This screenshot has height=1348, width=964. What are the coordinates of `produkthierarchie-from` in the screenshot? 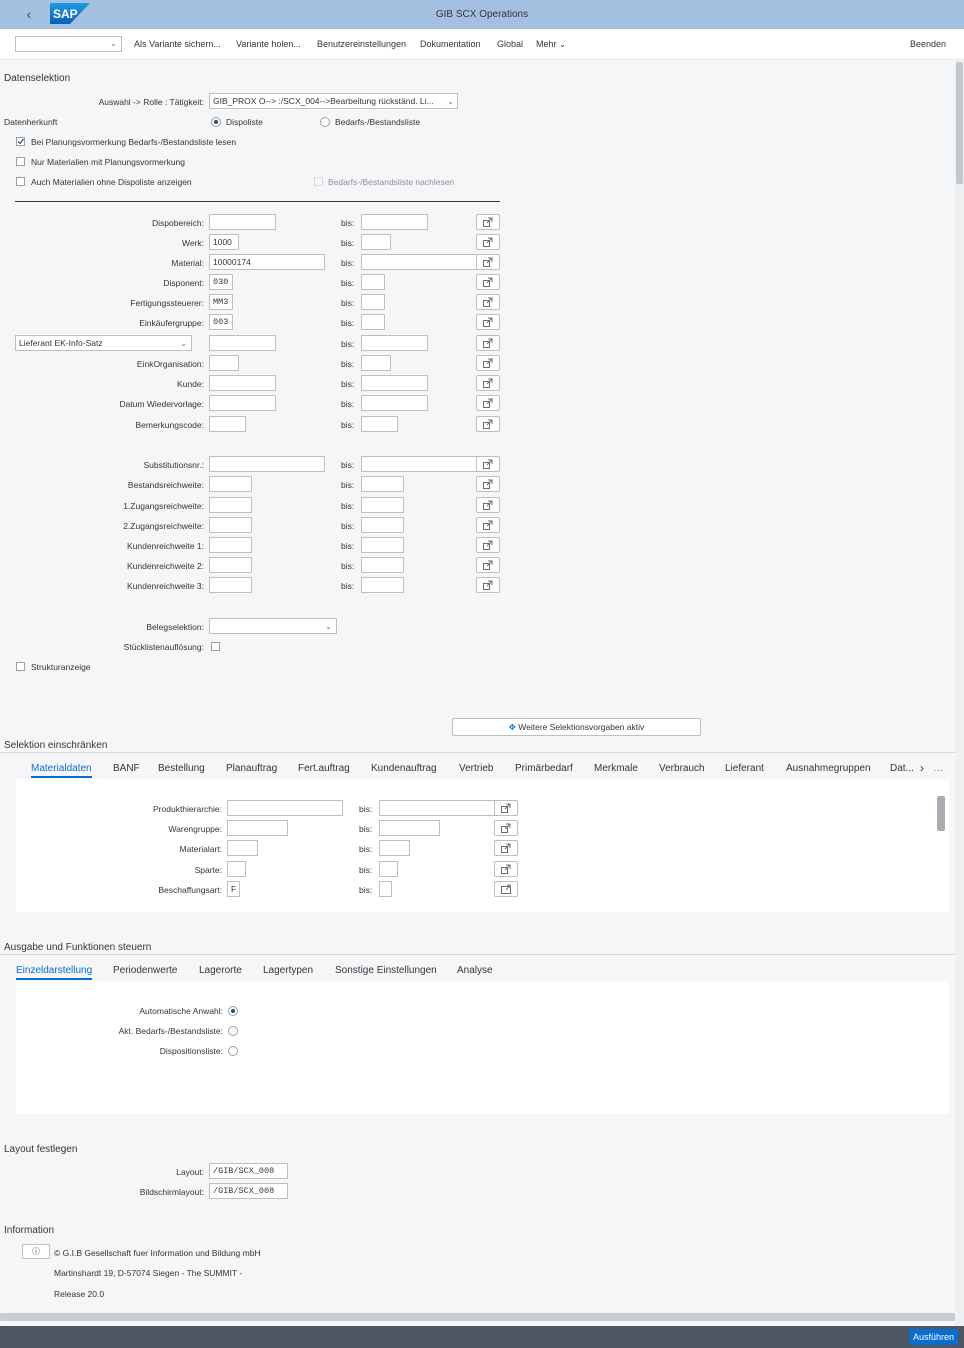 It's located at (285, 808).